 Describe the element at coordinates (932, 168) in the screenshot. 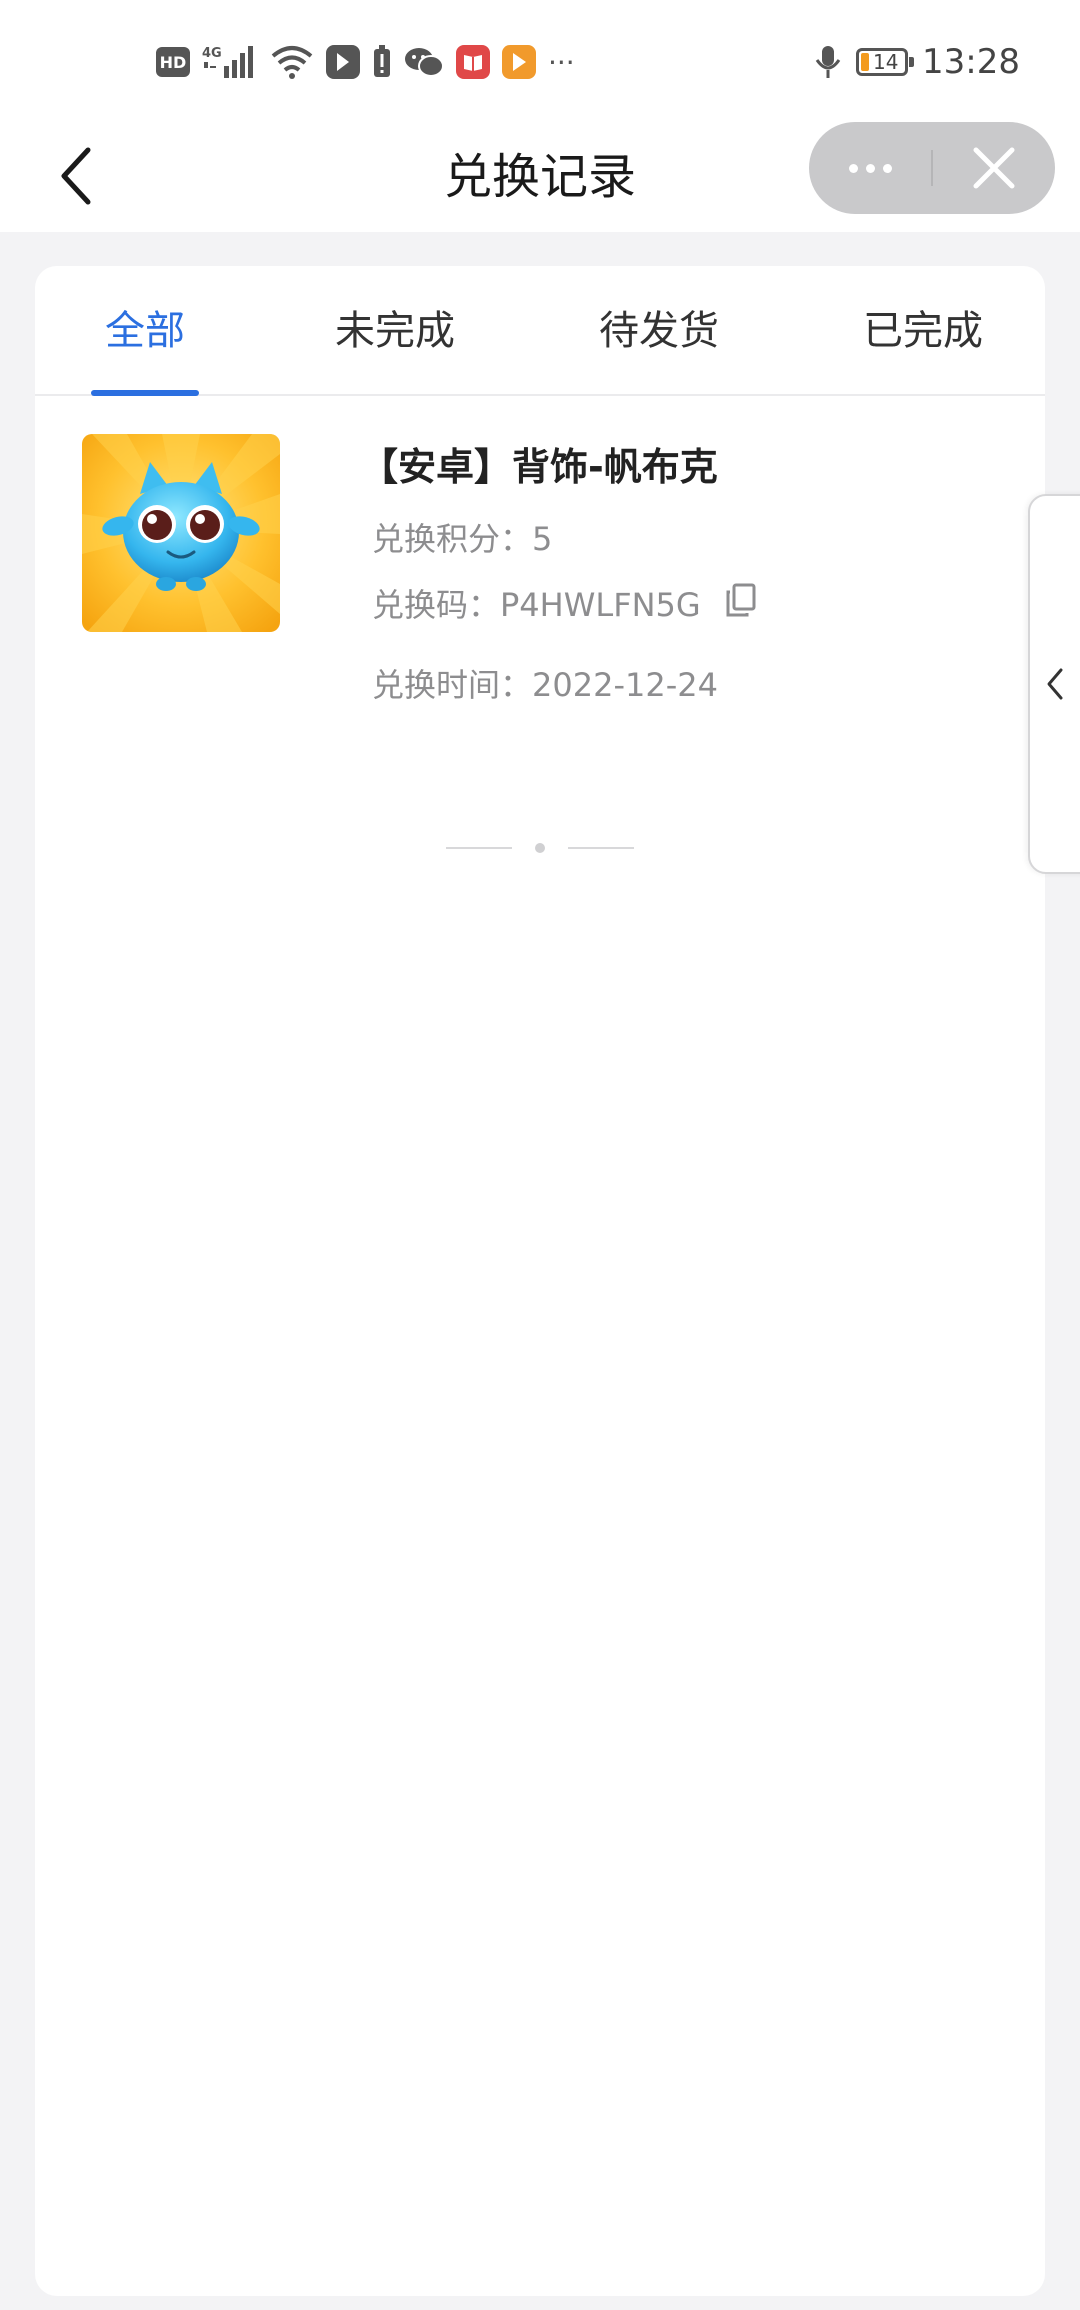

I see `mini-program-capsule` at that location.